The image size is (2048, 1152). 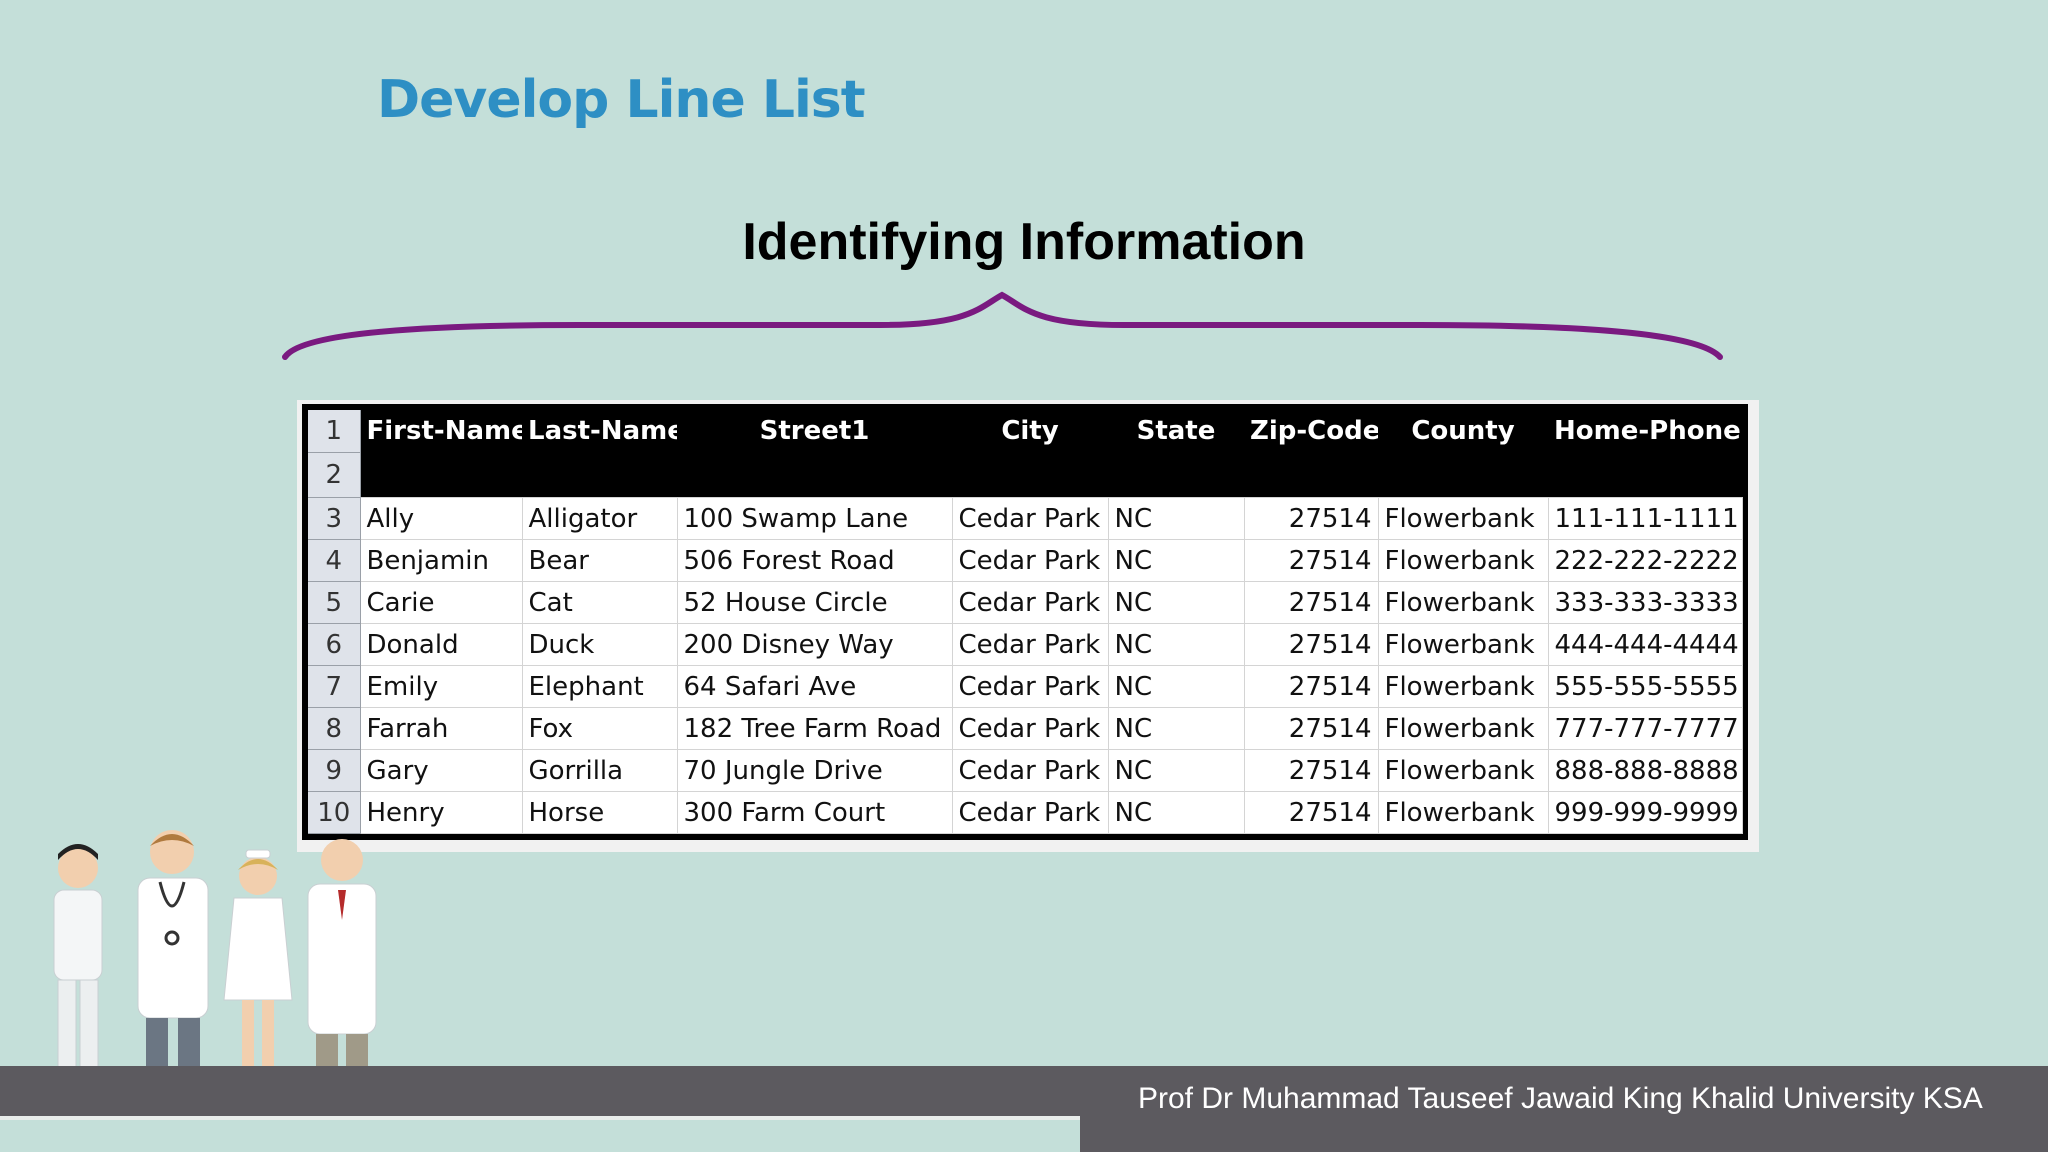 What do you see at coordinates (1463, 431) in the screenshot?
I see `column-header-county: County` at bounding box center [1463, 431].